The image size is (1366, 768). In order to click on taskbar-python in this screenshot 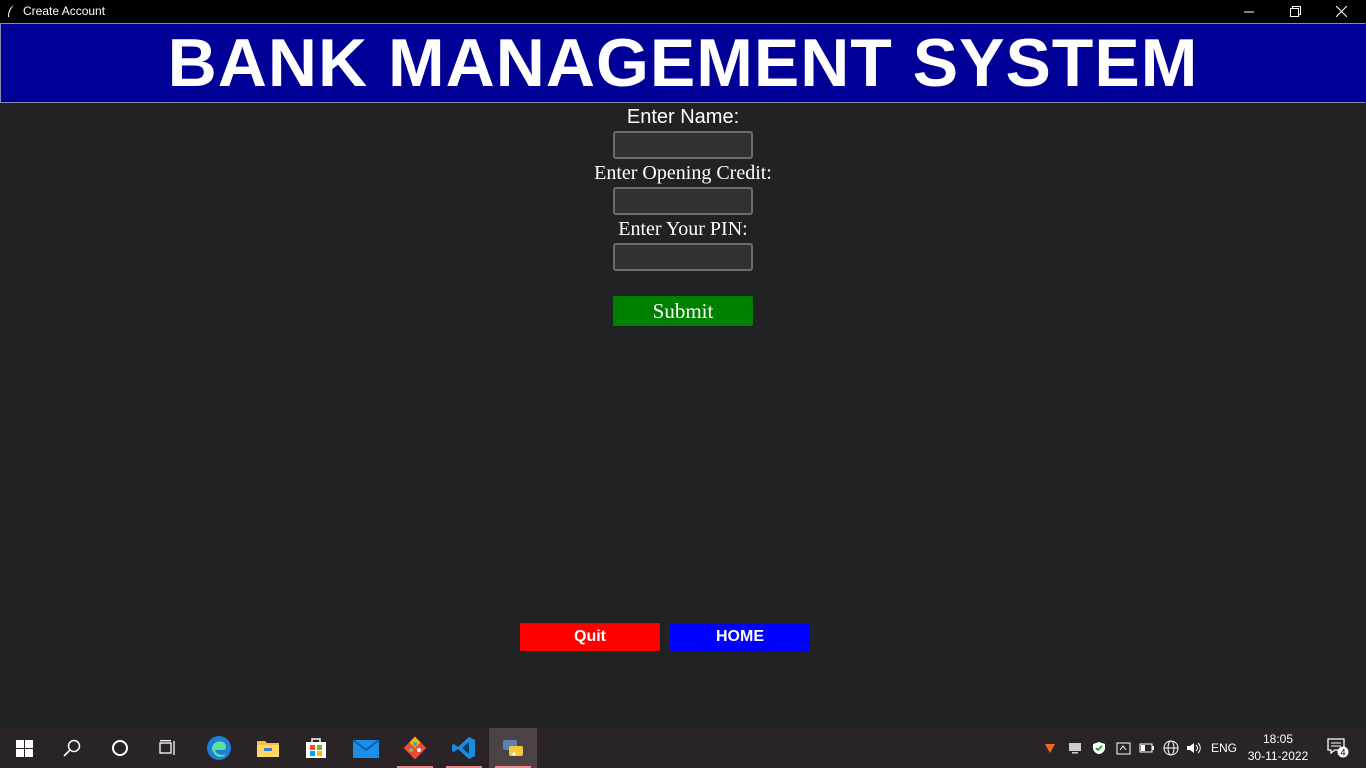, I will do `click(513, 748)`.